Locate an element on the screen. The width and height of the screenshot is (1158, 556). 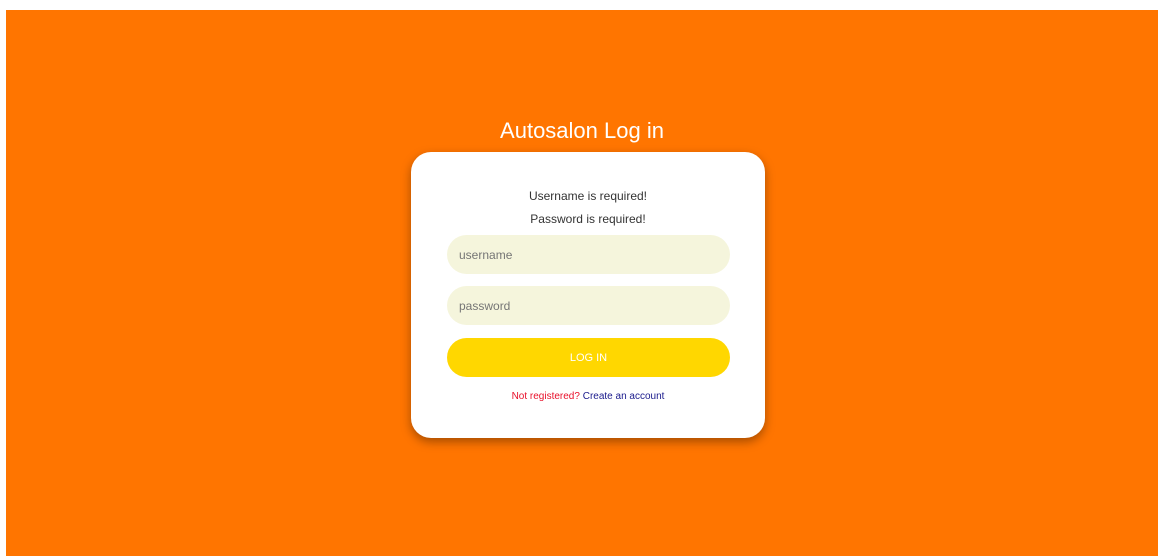
create-account-link: Create an account is located at coordinates (624, 396).